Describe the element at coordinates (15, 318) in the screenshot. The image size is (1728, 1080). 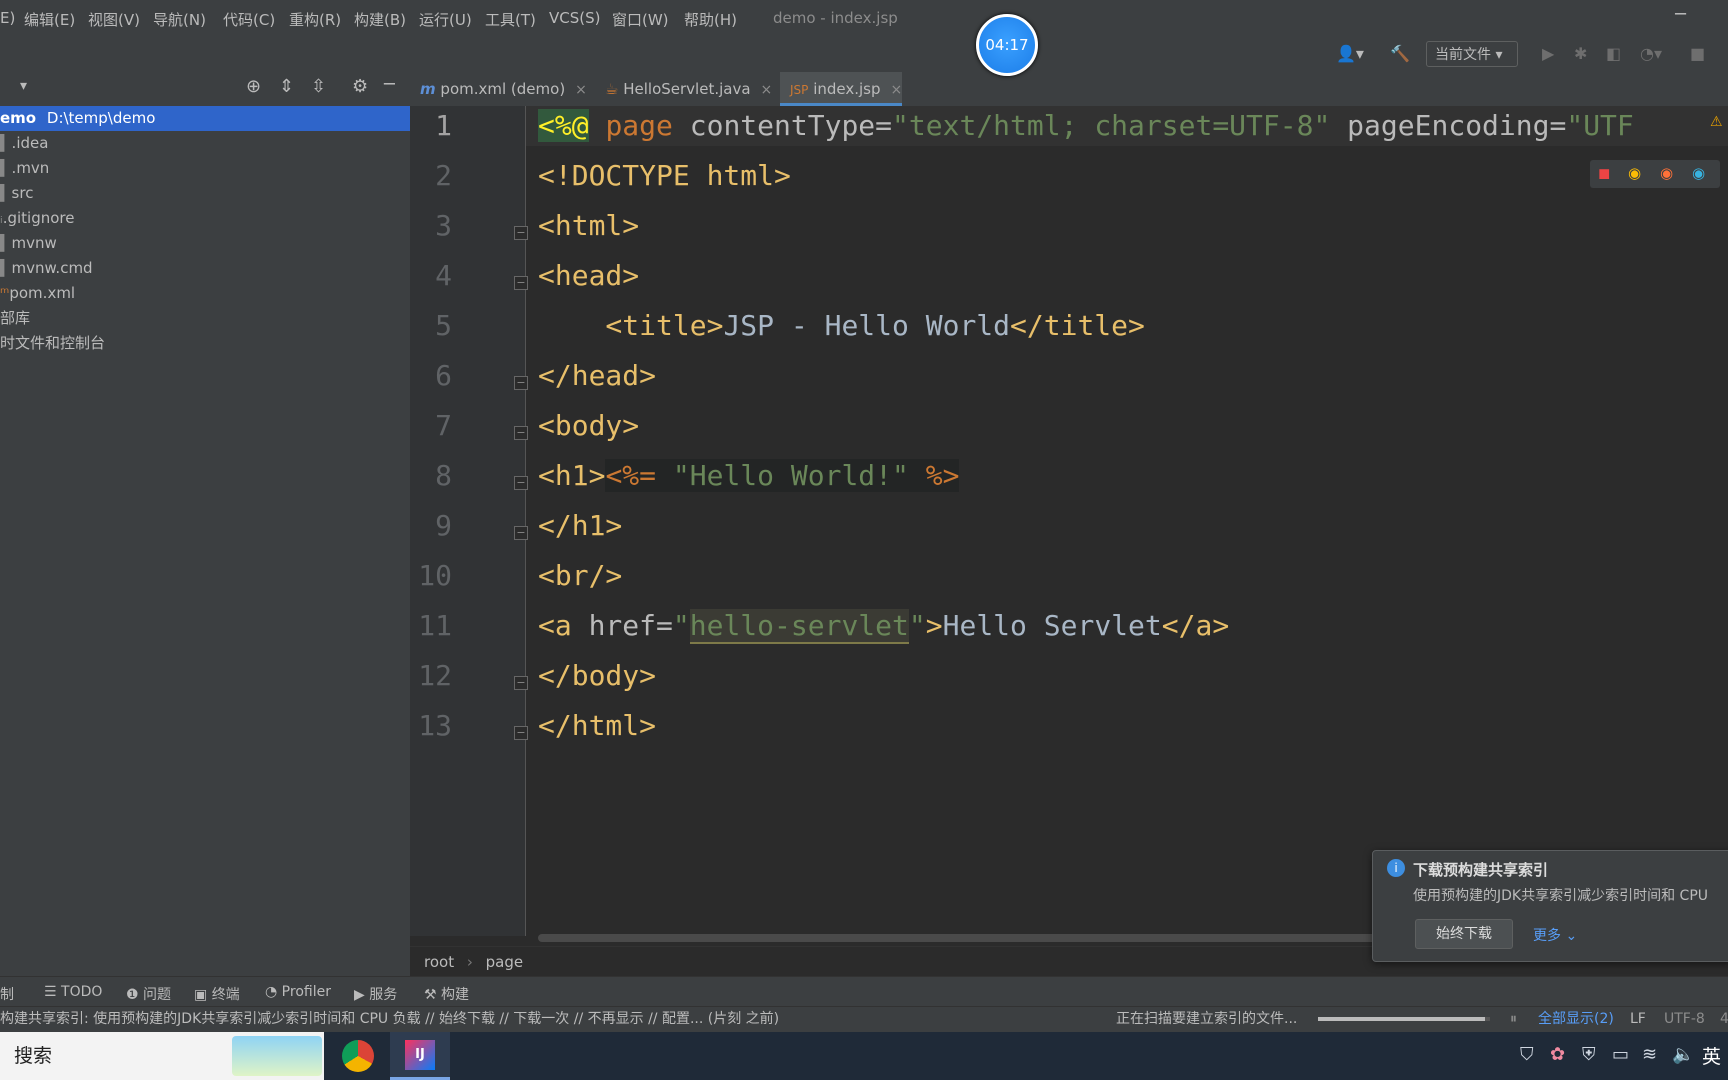
I see `tree-item-external-libraries: 部库` at that location.